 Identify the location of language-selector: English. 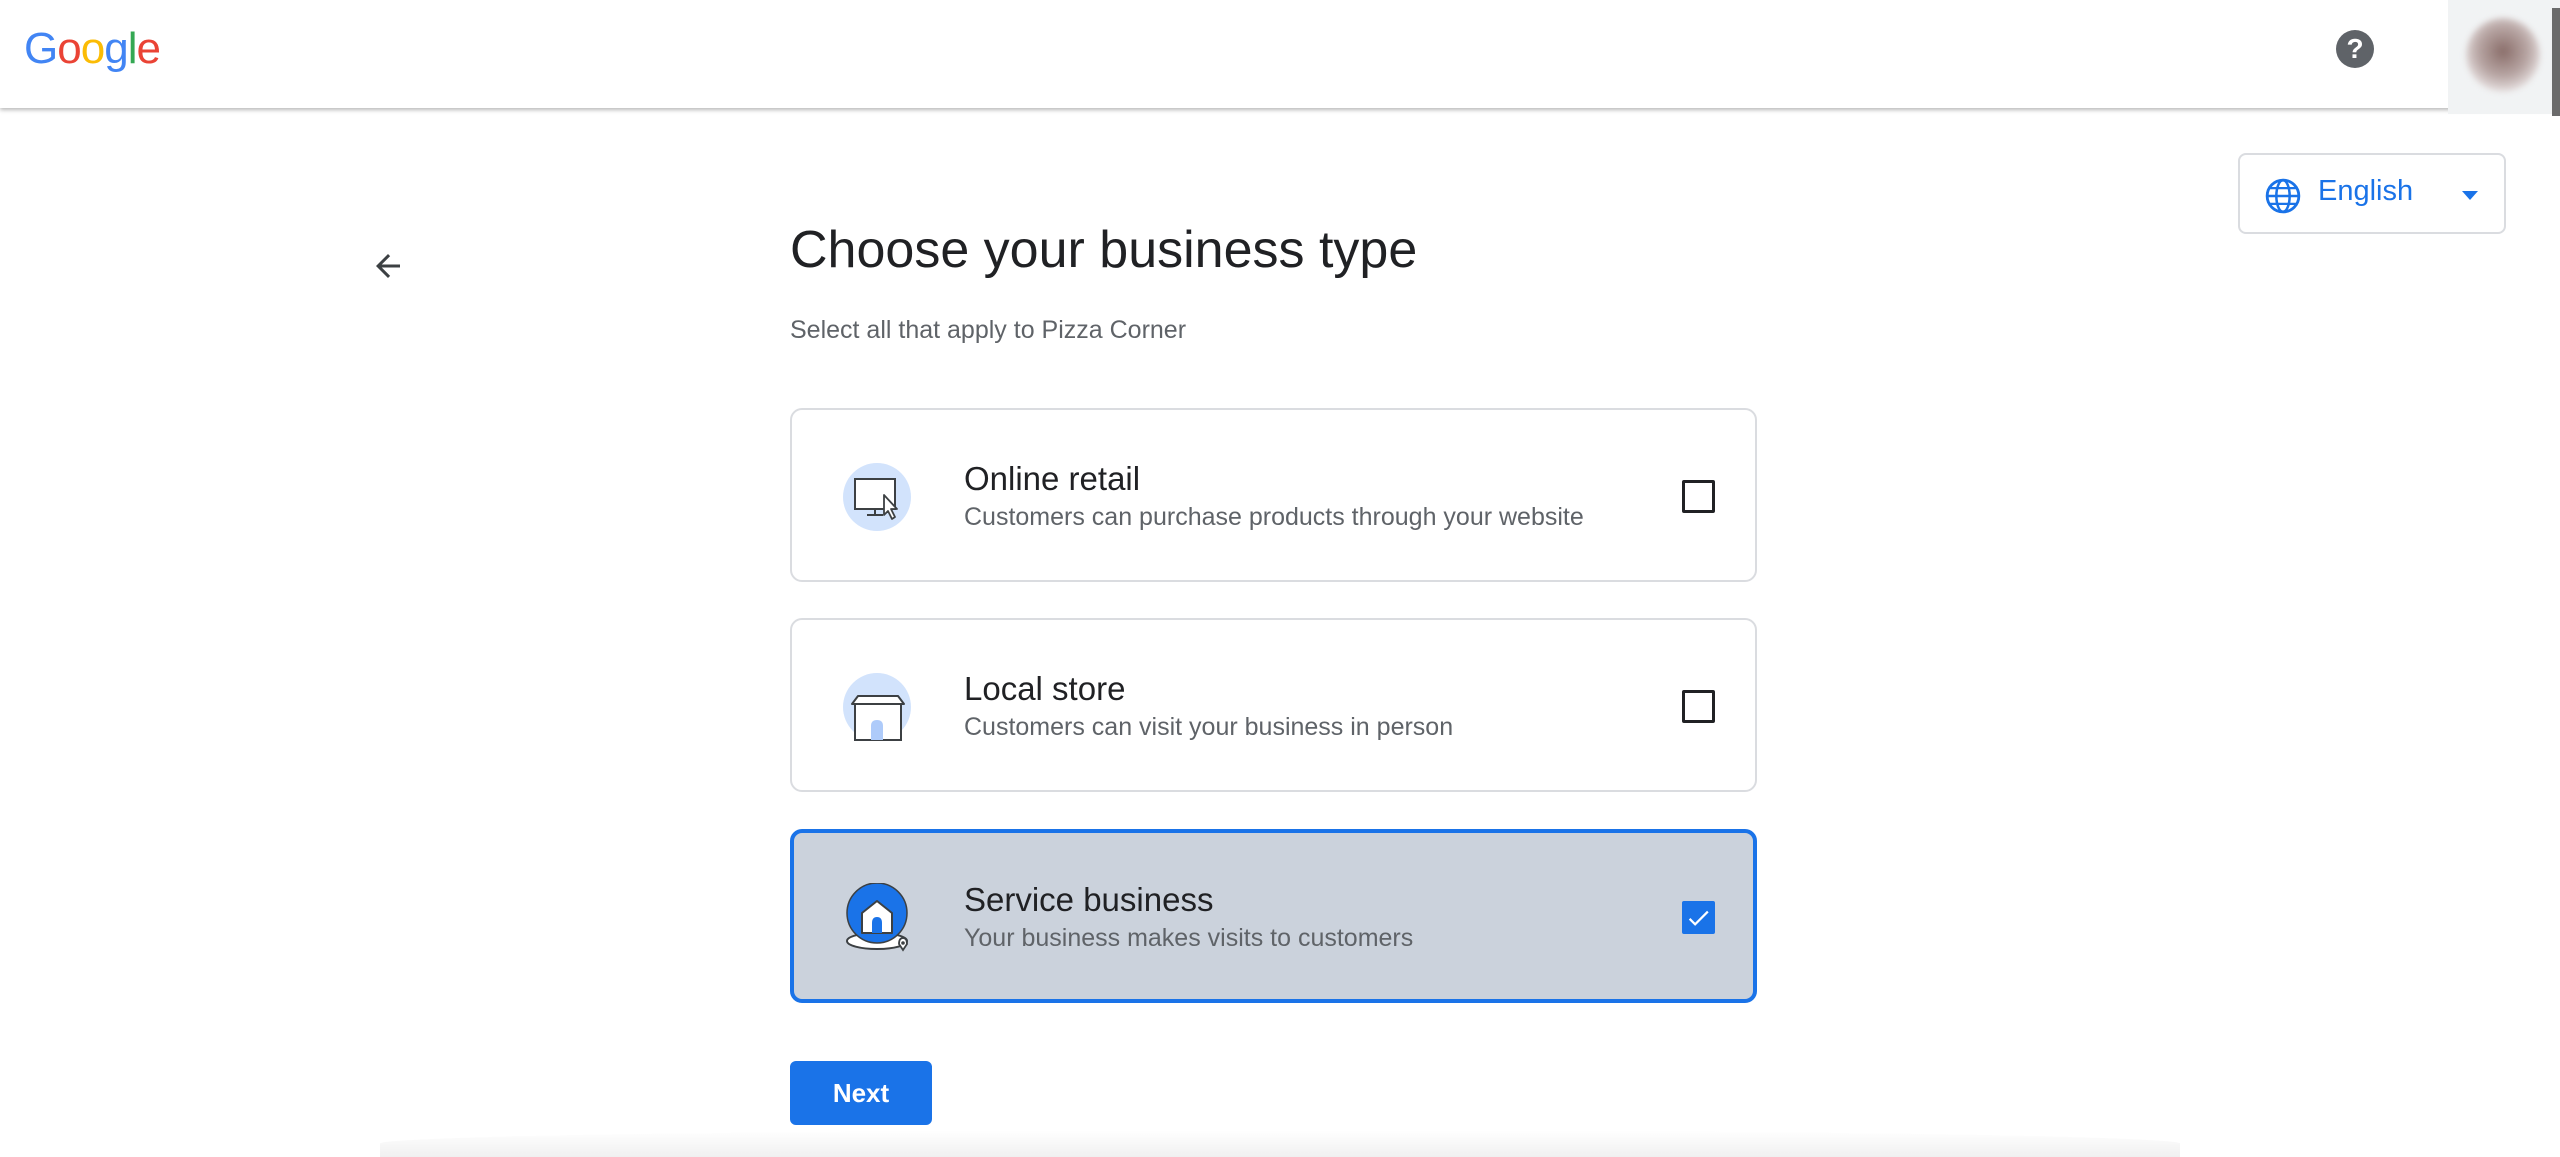
(2372, 193).